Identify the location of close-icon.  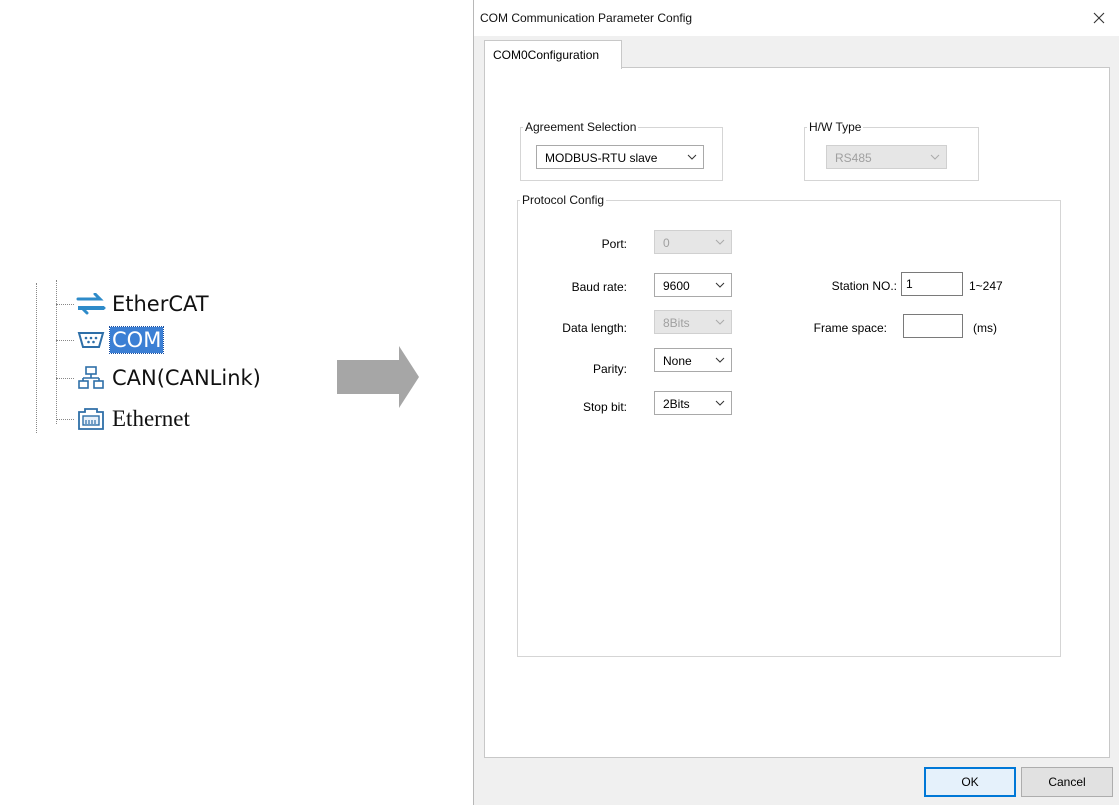
(1099, 18).